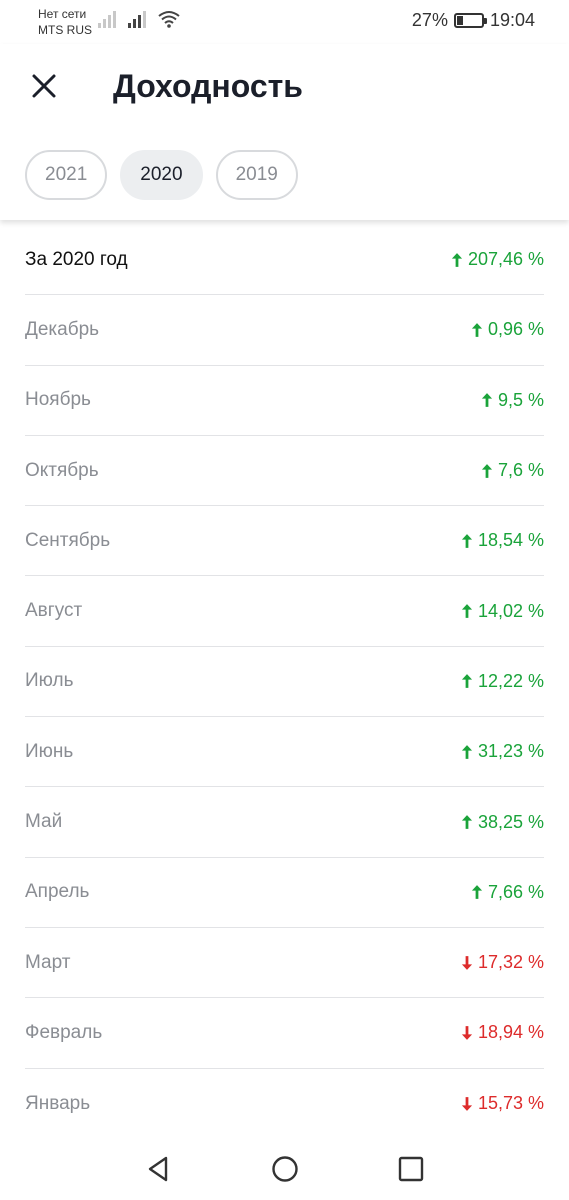 The width and height of the screenshot is (569, 1200). I want to click on row-label: Июнь, so click(49, 751).